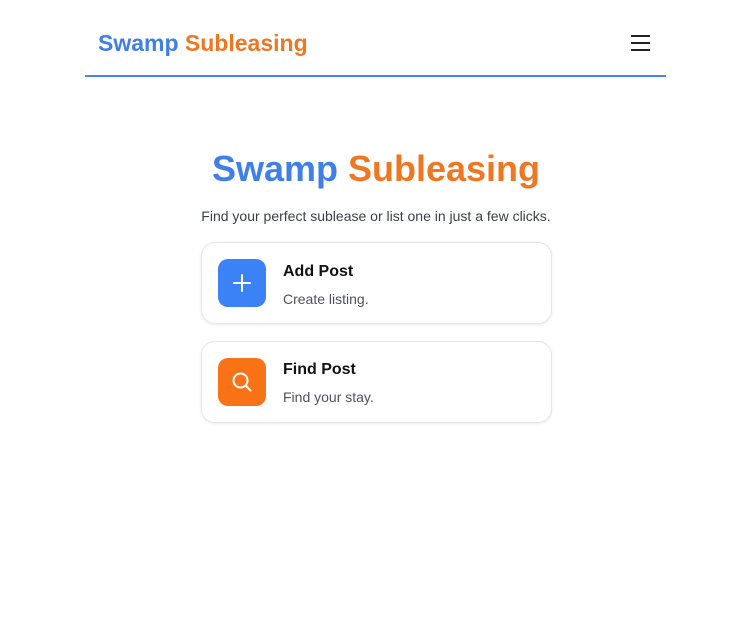 The height and width of the screenshot is (633, 752). Describe the element at coordinates (246, 43) in the screenshot. I see `brand-word-subleasing: Subleasing` at that location.